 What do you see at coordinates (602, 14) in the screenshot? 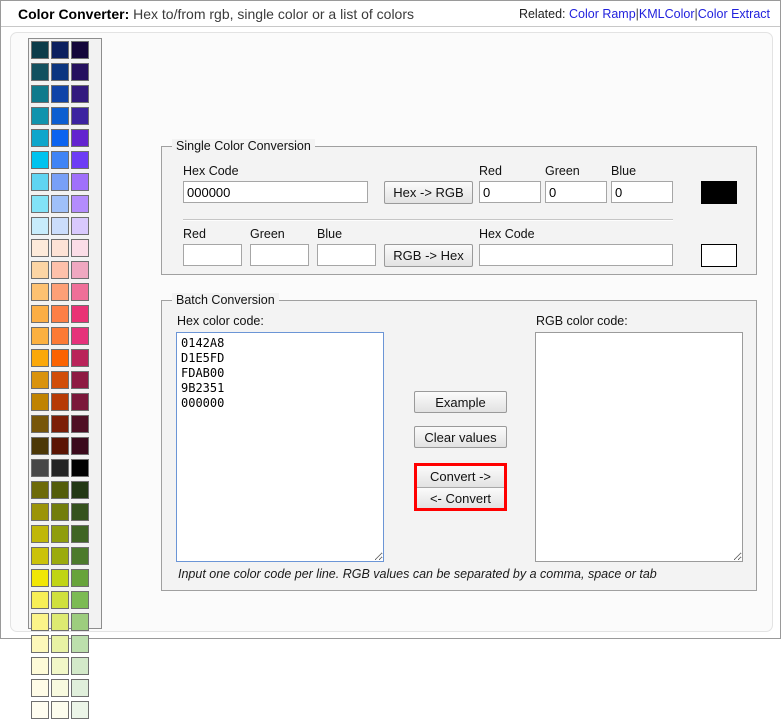
I see `link-color-ramp: Color Ramp` at bounding box center [602, 14].